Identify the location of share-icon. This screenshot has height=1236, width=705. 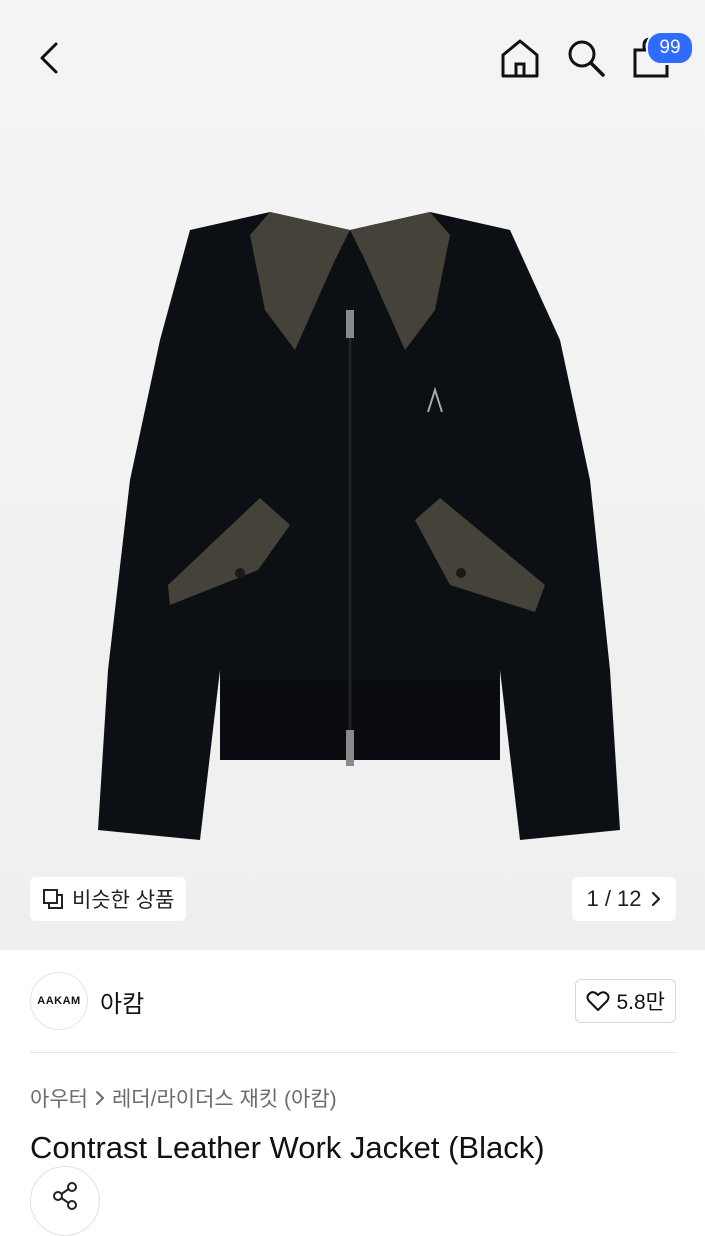
(65, 1196).